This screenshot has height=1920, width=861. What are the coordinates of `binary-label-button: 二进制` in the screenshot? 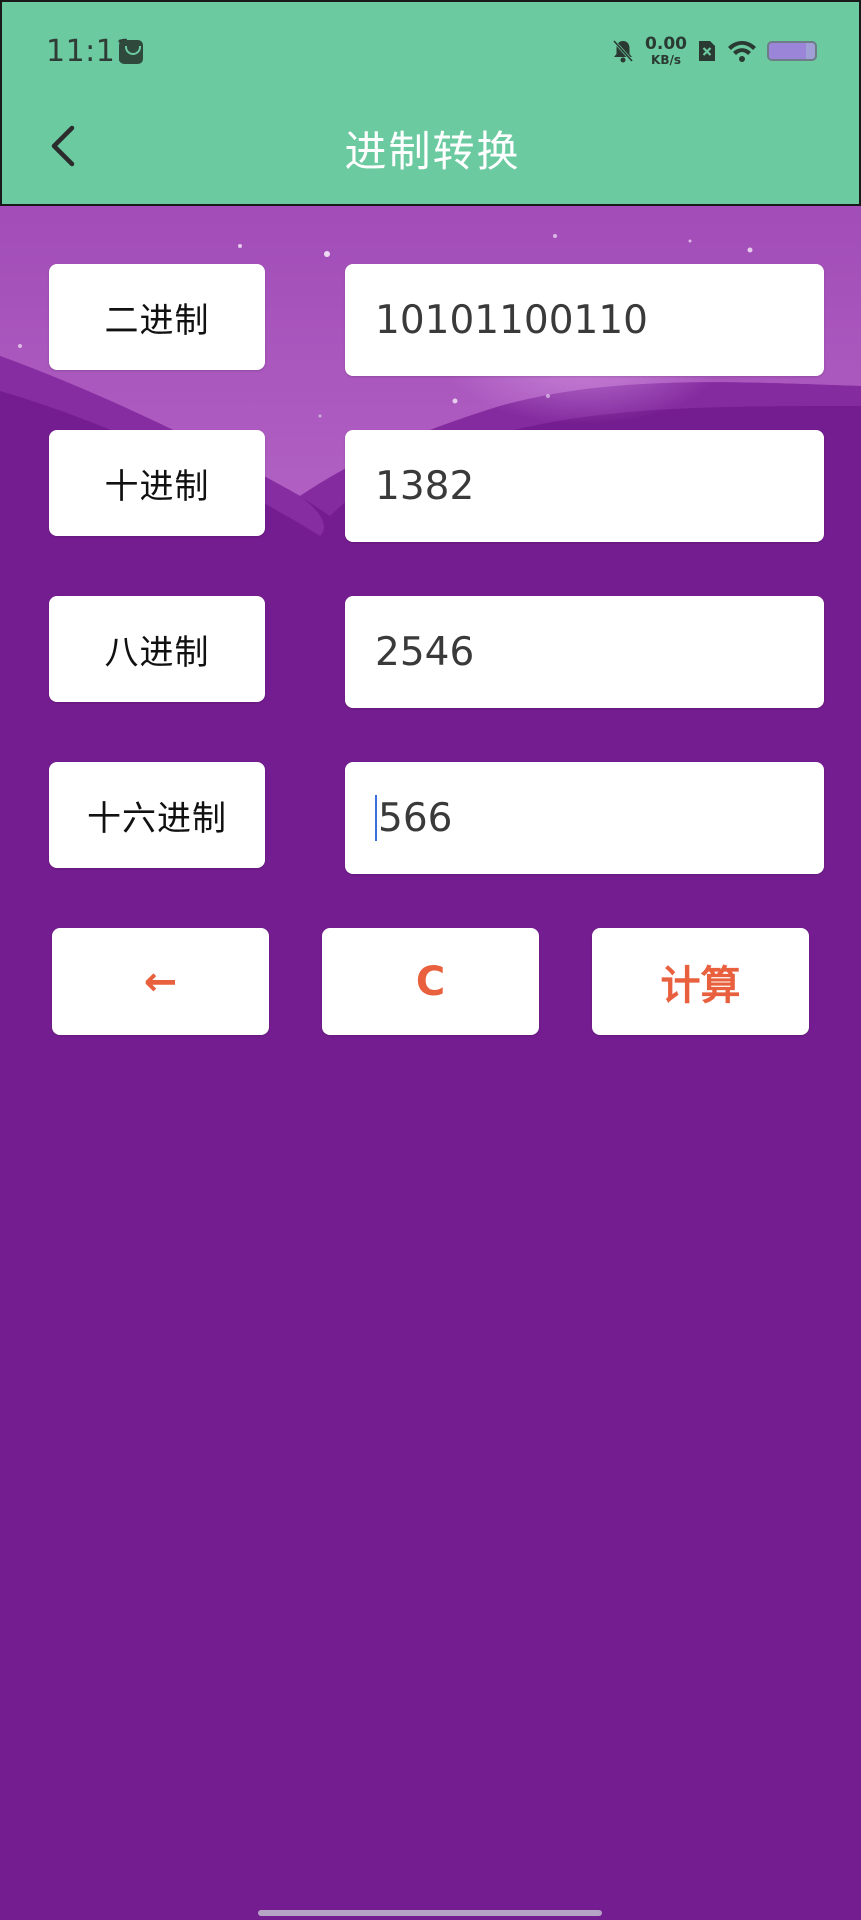 It's located at (157, 317).